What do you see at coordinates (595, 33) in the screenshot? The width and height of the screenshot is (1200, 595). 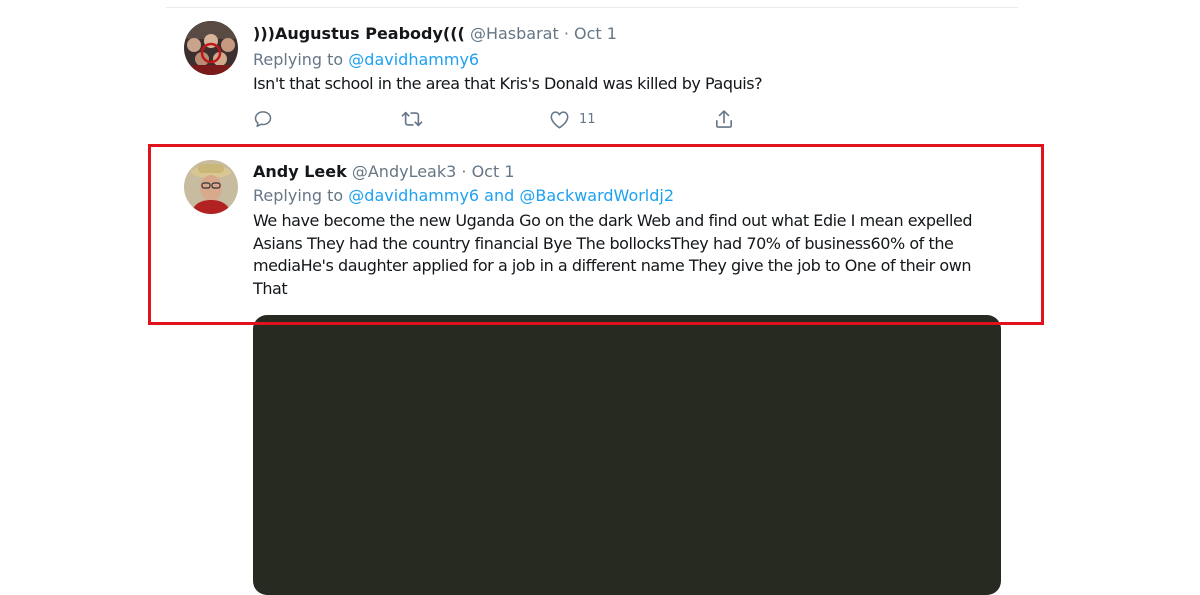 I see `tweet-date: Oct 1` at bounding box center [595, 33].